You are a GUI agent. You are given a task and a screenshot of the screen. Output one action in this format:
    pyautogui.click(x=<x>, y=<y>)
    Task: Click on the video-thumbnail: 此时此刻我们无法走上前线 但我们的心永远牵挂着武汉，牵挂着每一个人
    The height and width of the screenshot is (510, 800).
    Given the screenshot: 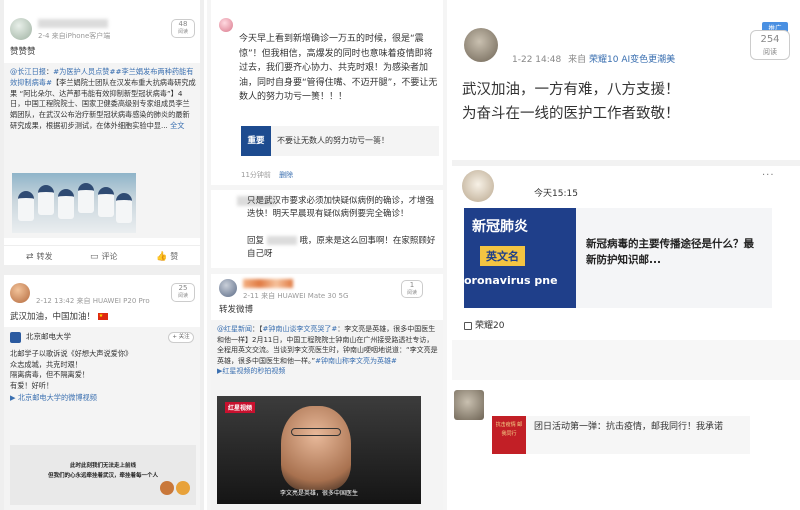 What is the action you would take?
    pyautogui.click(x=103, y=475)
    